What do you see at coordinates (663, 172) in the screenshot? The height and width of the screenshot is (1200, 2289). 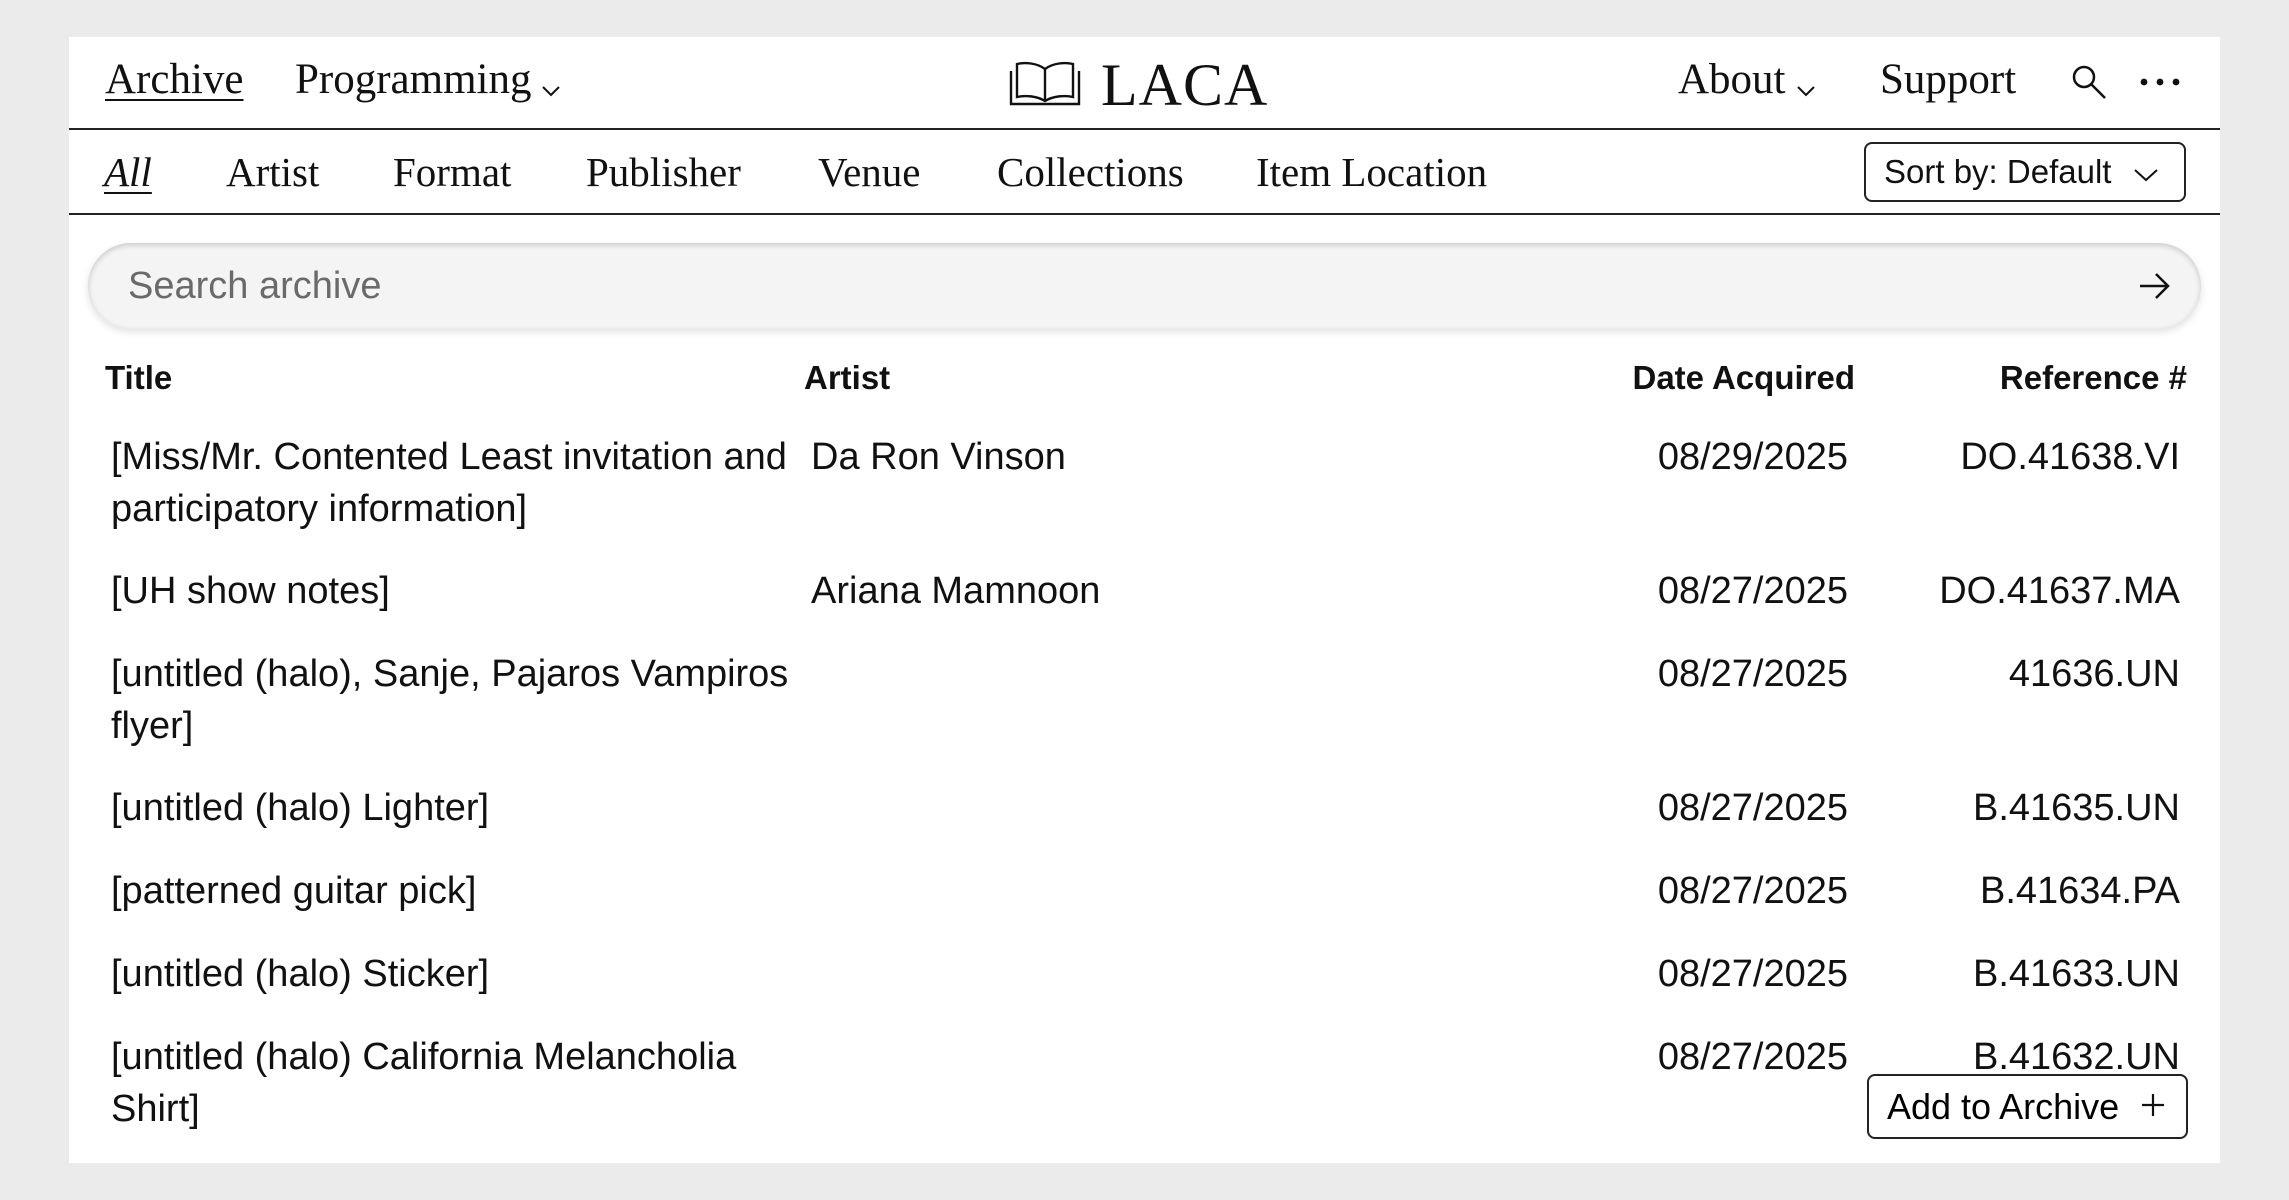 I see `filter-publisher: Publisher` at bounding box center [663, 172].